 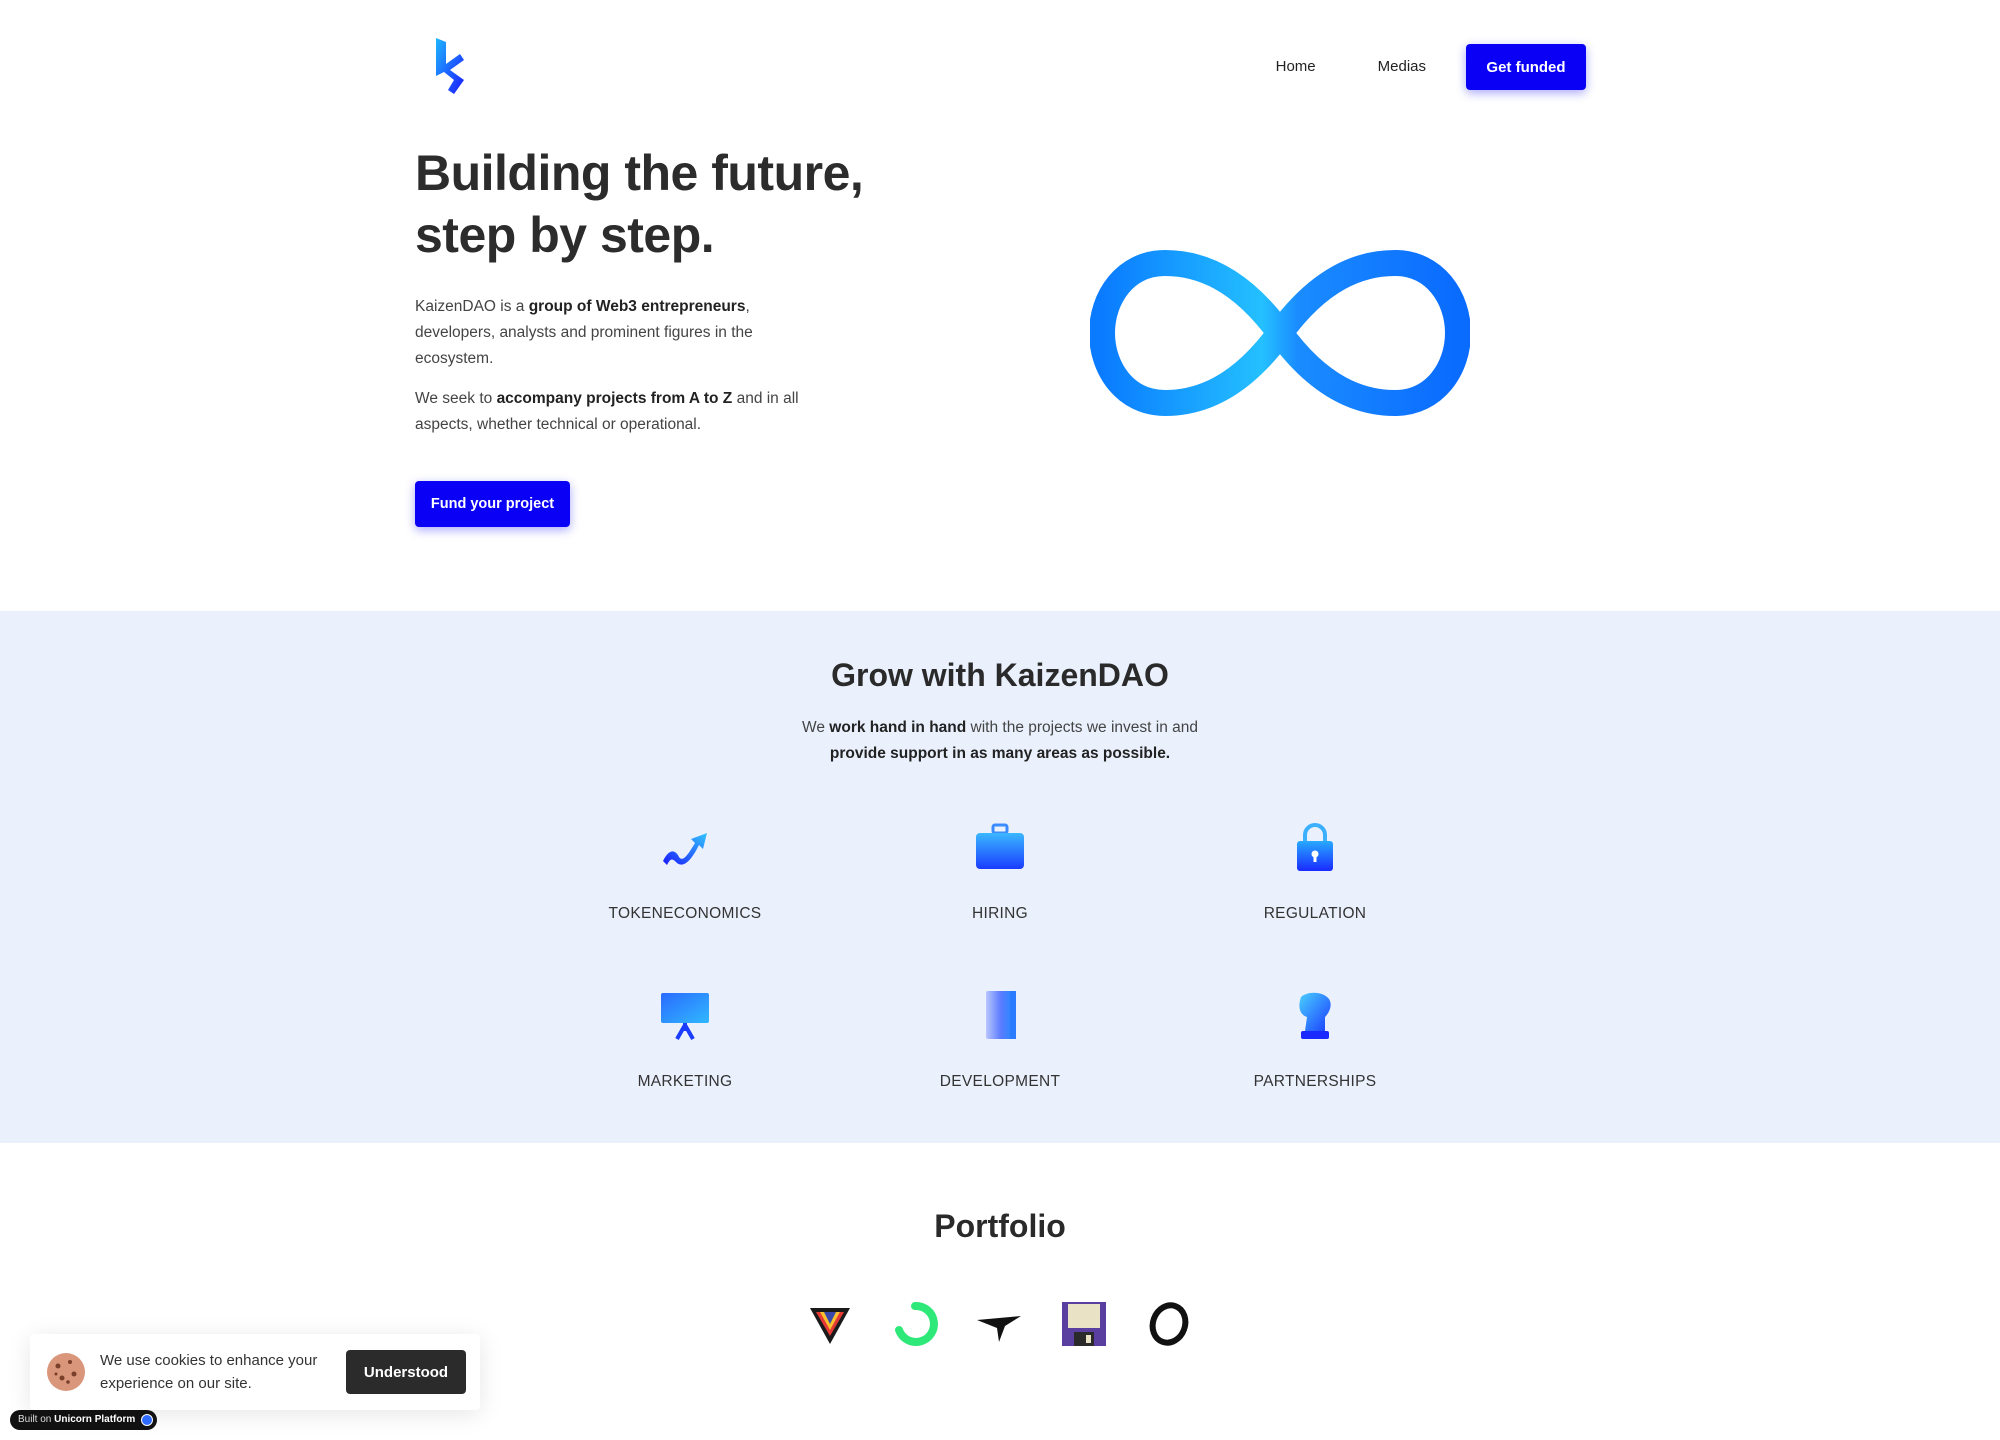 I want to click on fund-project-button: Fund your project, so click(x=492, y=504).